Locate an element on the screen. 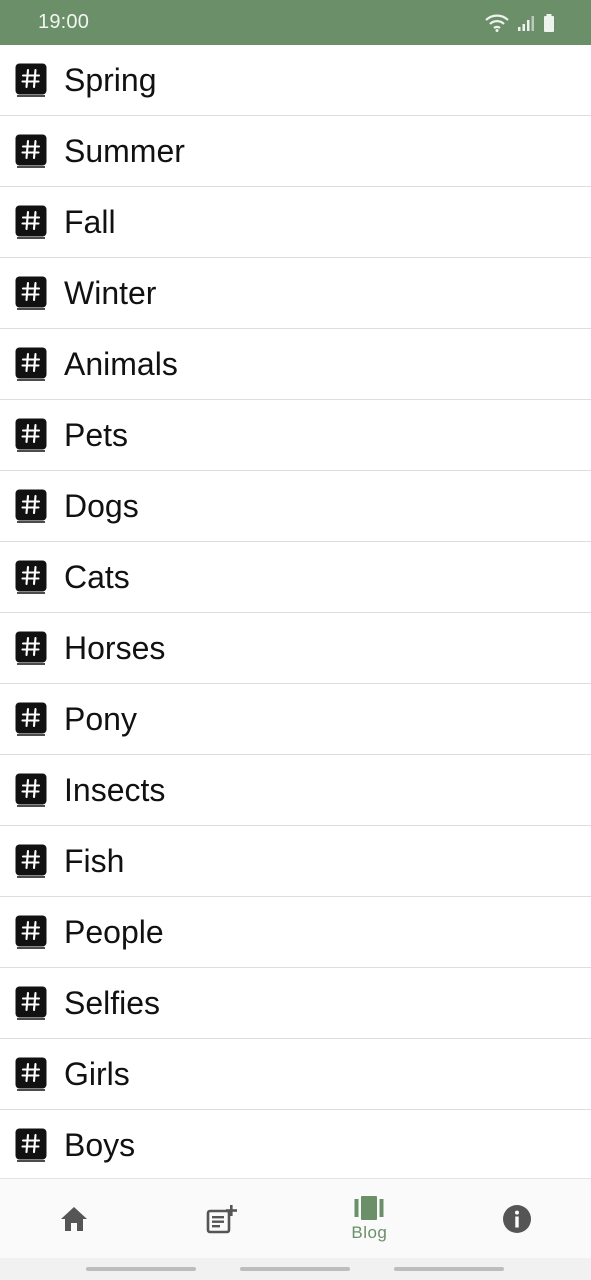 The height and width of the screenshot is (1280, 591). topic-label: Spring is located at coordinates (110, 80).